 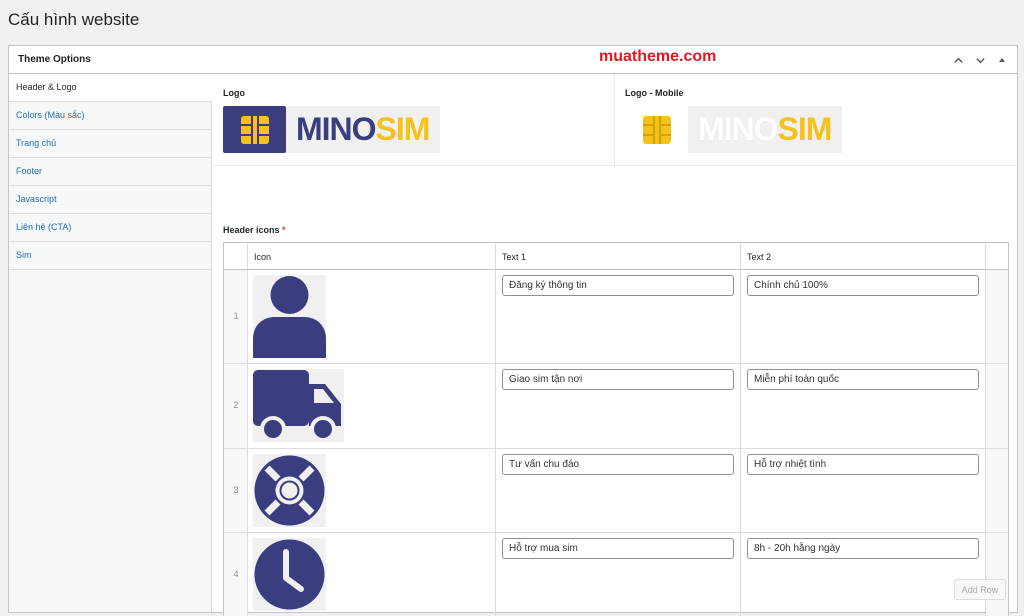 I want to click on logo-field: Logo MINO SIM, so click(x=414, y=120).